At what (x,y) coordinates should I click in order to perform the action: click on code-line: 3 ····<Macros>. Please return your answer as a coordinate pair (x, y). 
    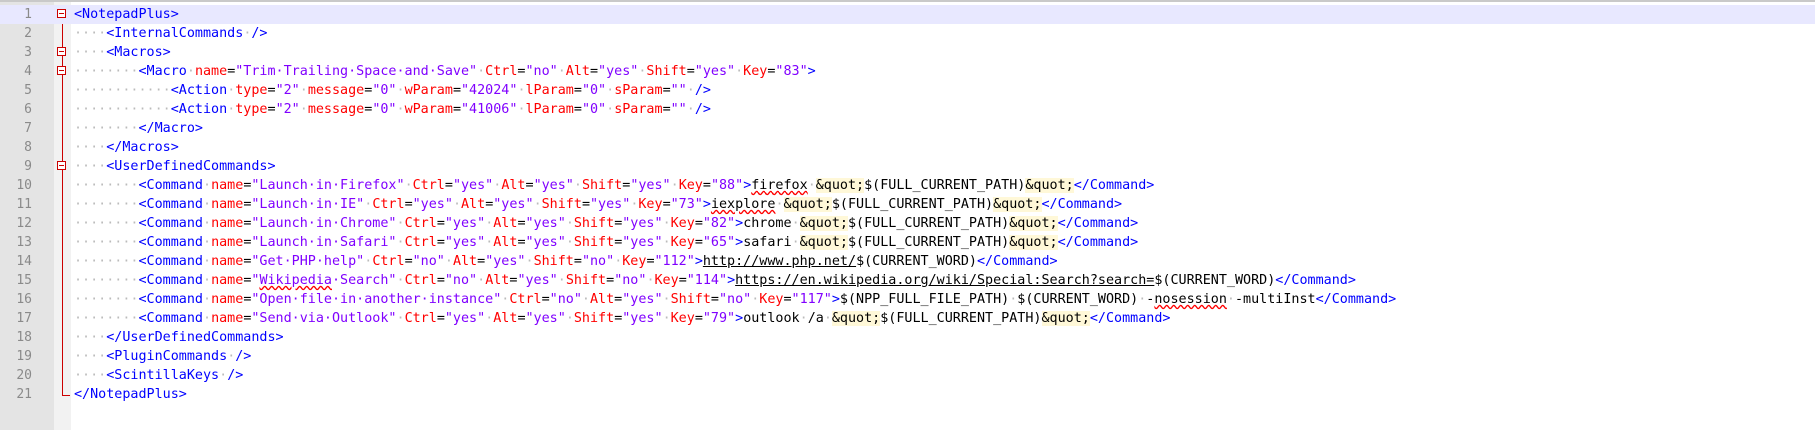
    Looking at the image, I should click on (907, 52).